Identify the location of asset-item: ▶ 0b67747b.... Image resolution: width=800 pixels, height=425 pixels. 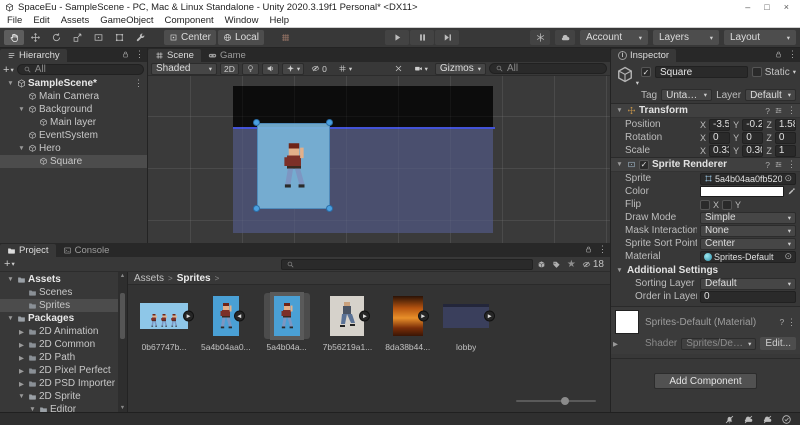
(167, 322).